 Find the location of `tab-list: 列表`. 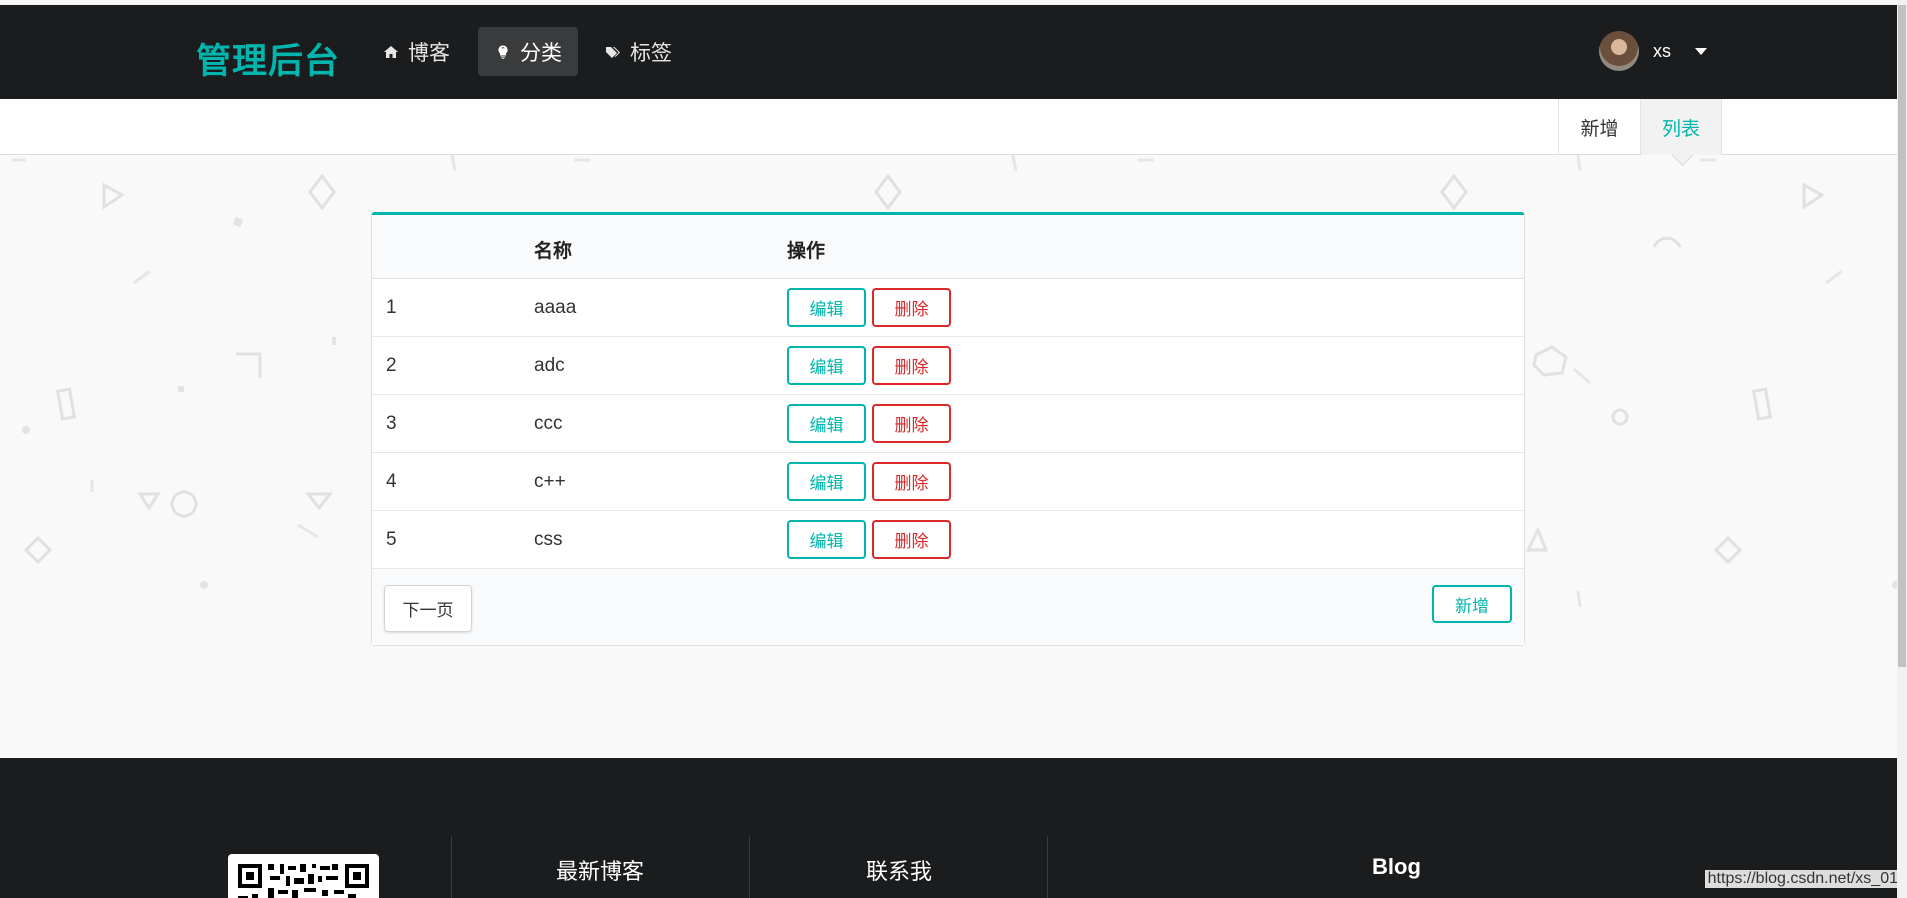

tab-list: 列表 is located at coordinates (1681, 127).